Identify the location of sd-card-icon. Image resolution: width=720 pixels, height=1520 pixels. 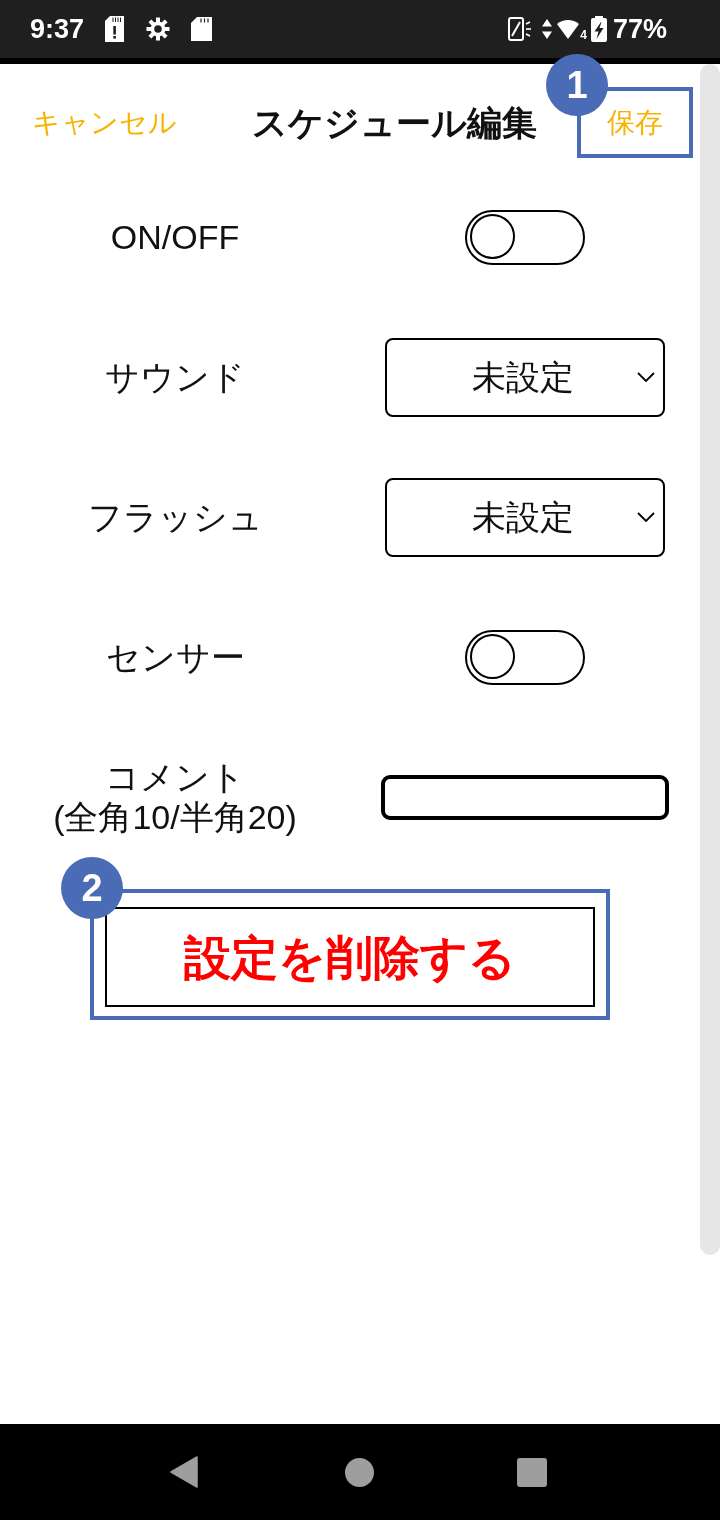
(202, 29).